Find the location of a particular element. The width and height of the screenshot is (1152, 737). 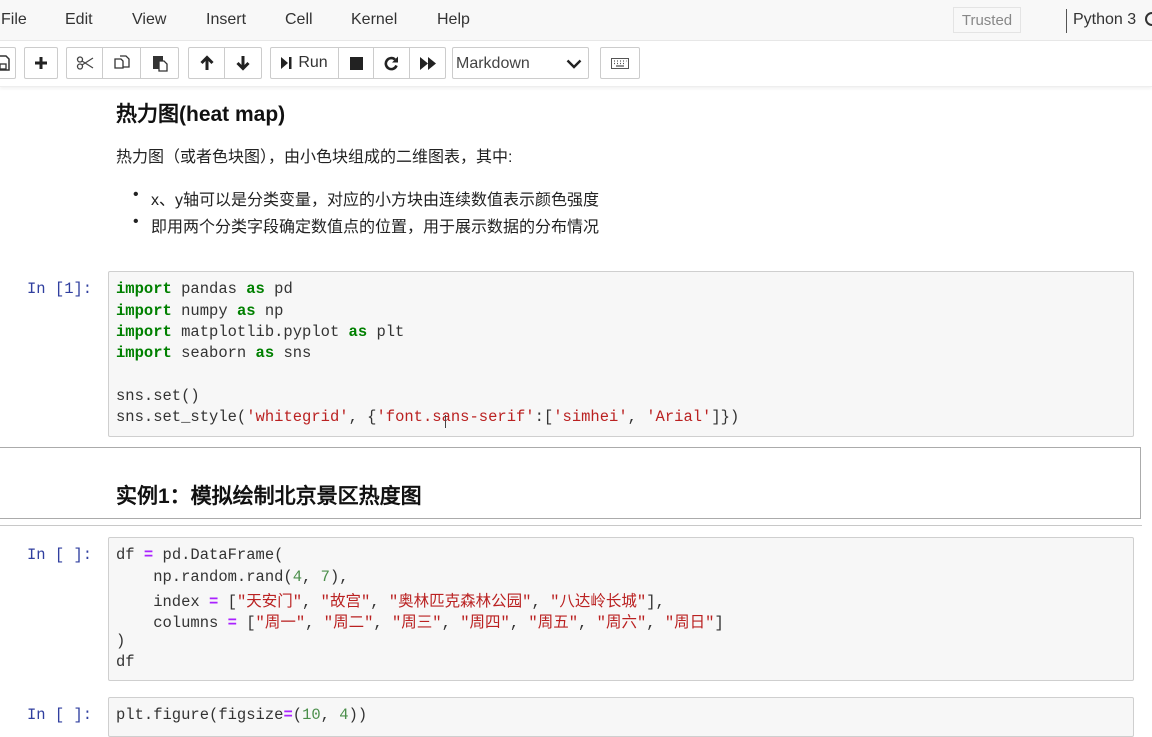

save-button is located at coordinates (8, 63).